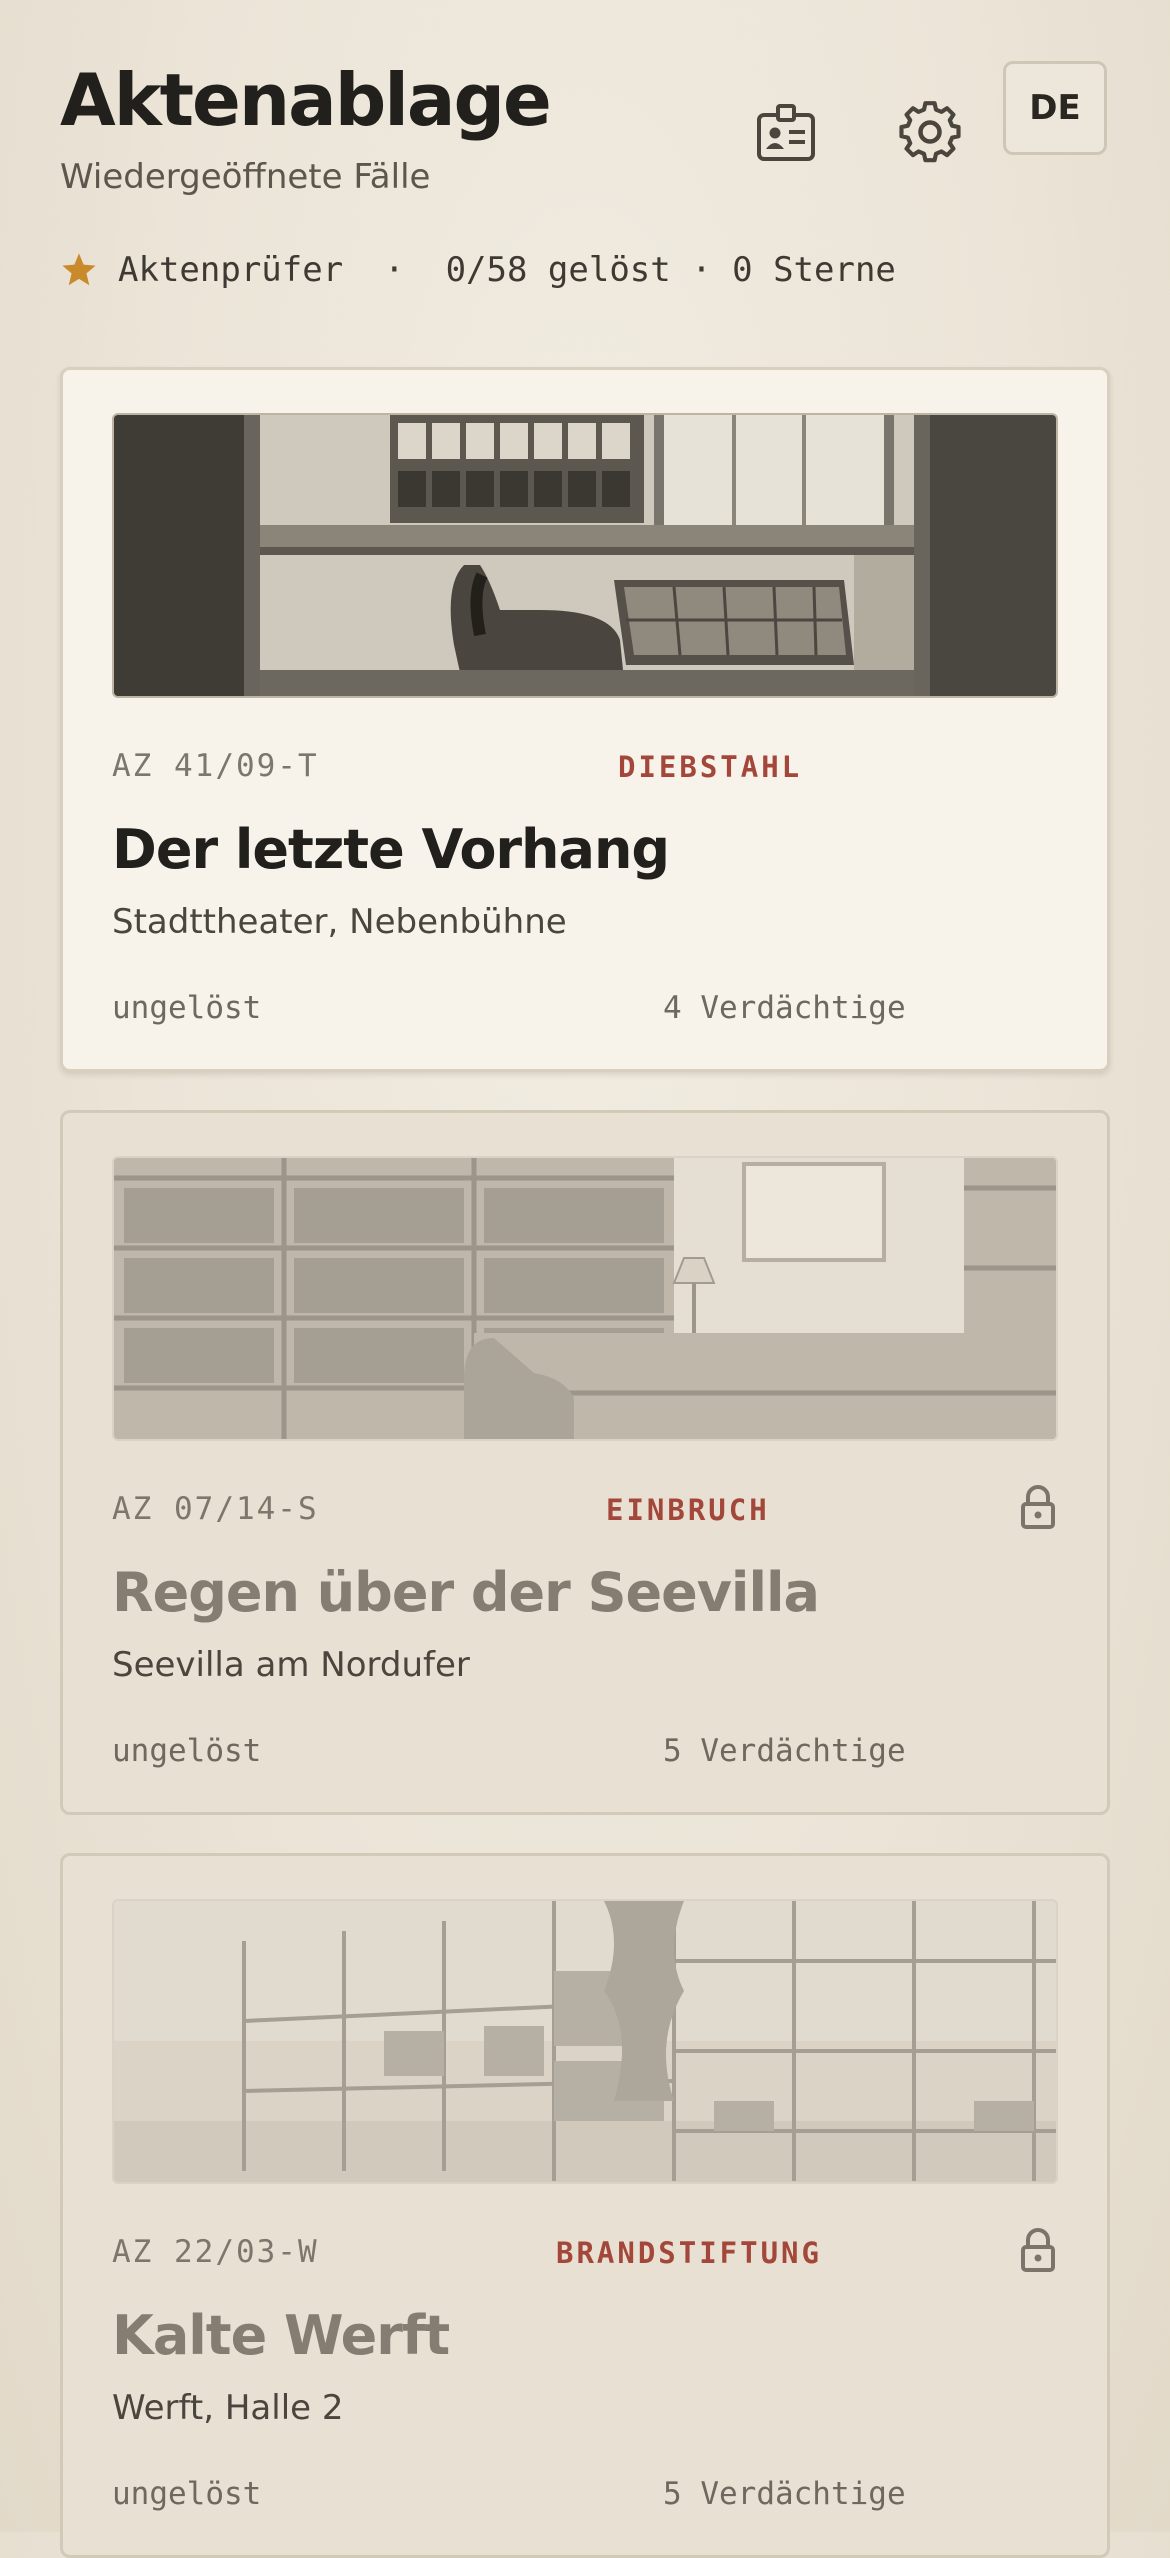 The width and height of the screenshot is (1170, 2558). I want to click on profile-badge-button, so click(786, 134).